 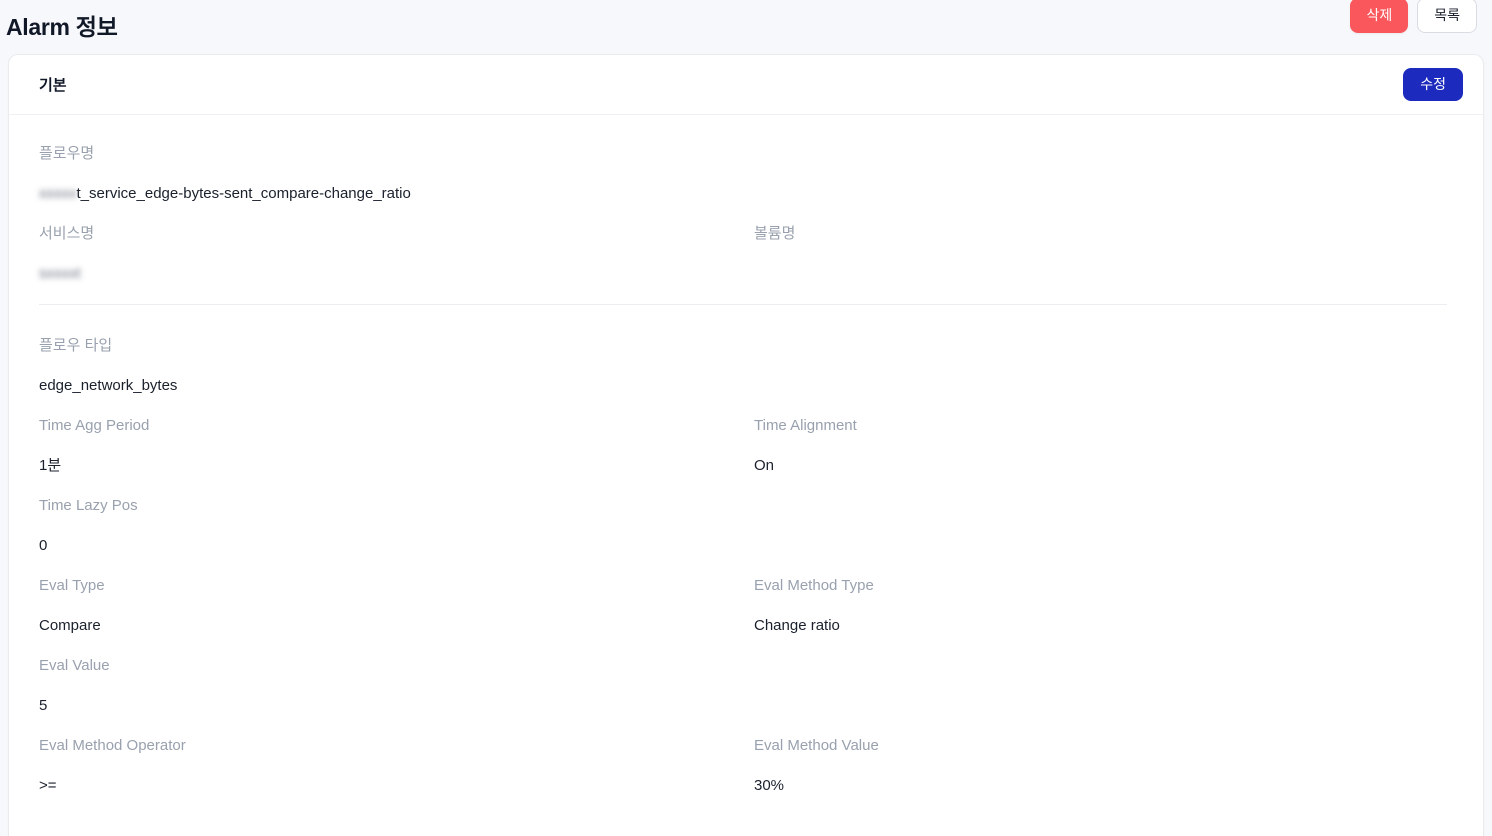 I want to click on time-agg-period-value: 1분, so click(x=50, y=465).